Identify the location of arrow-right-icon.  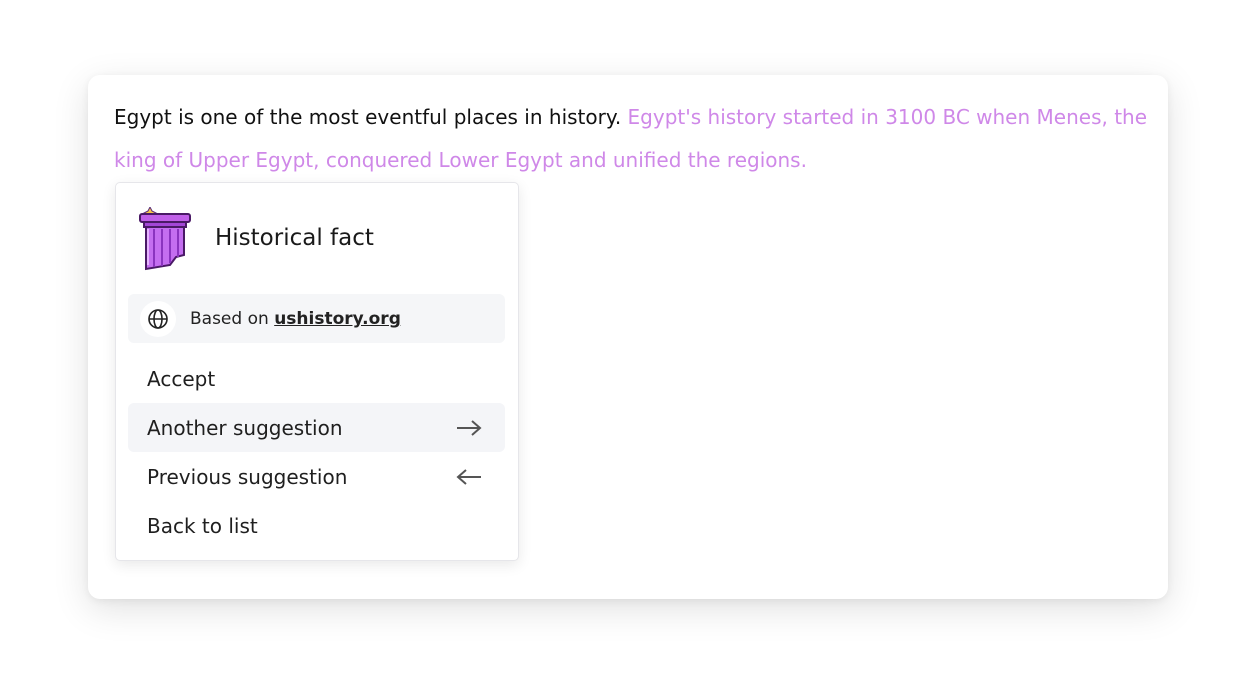
(469, 428).